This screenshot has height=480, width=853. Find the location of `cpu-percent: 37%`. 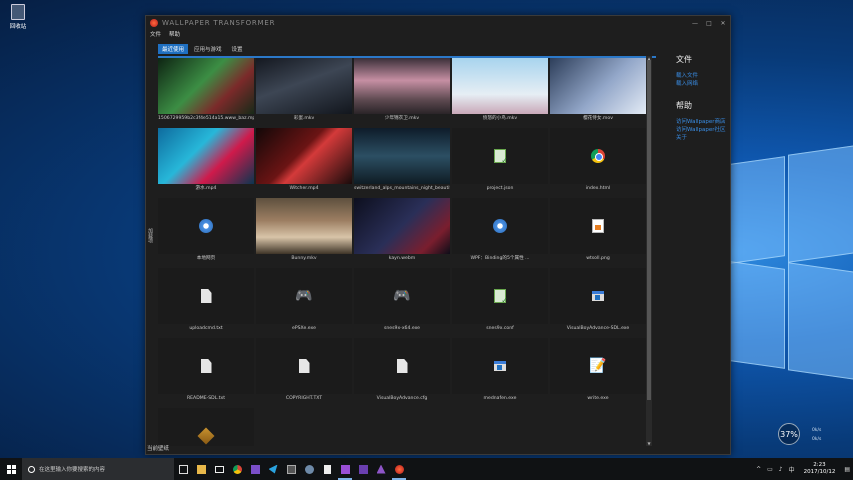

cpu-percent: 37% is located at coordinates (789, 434).